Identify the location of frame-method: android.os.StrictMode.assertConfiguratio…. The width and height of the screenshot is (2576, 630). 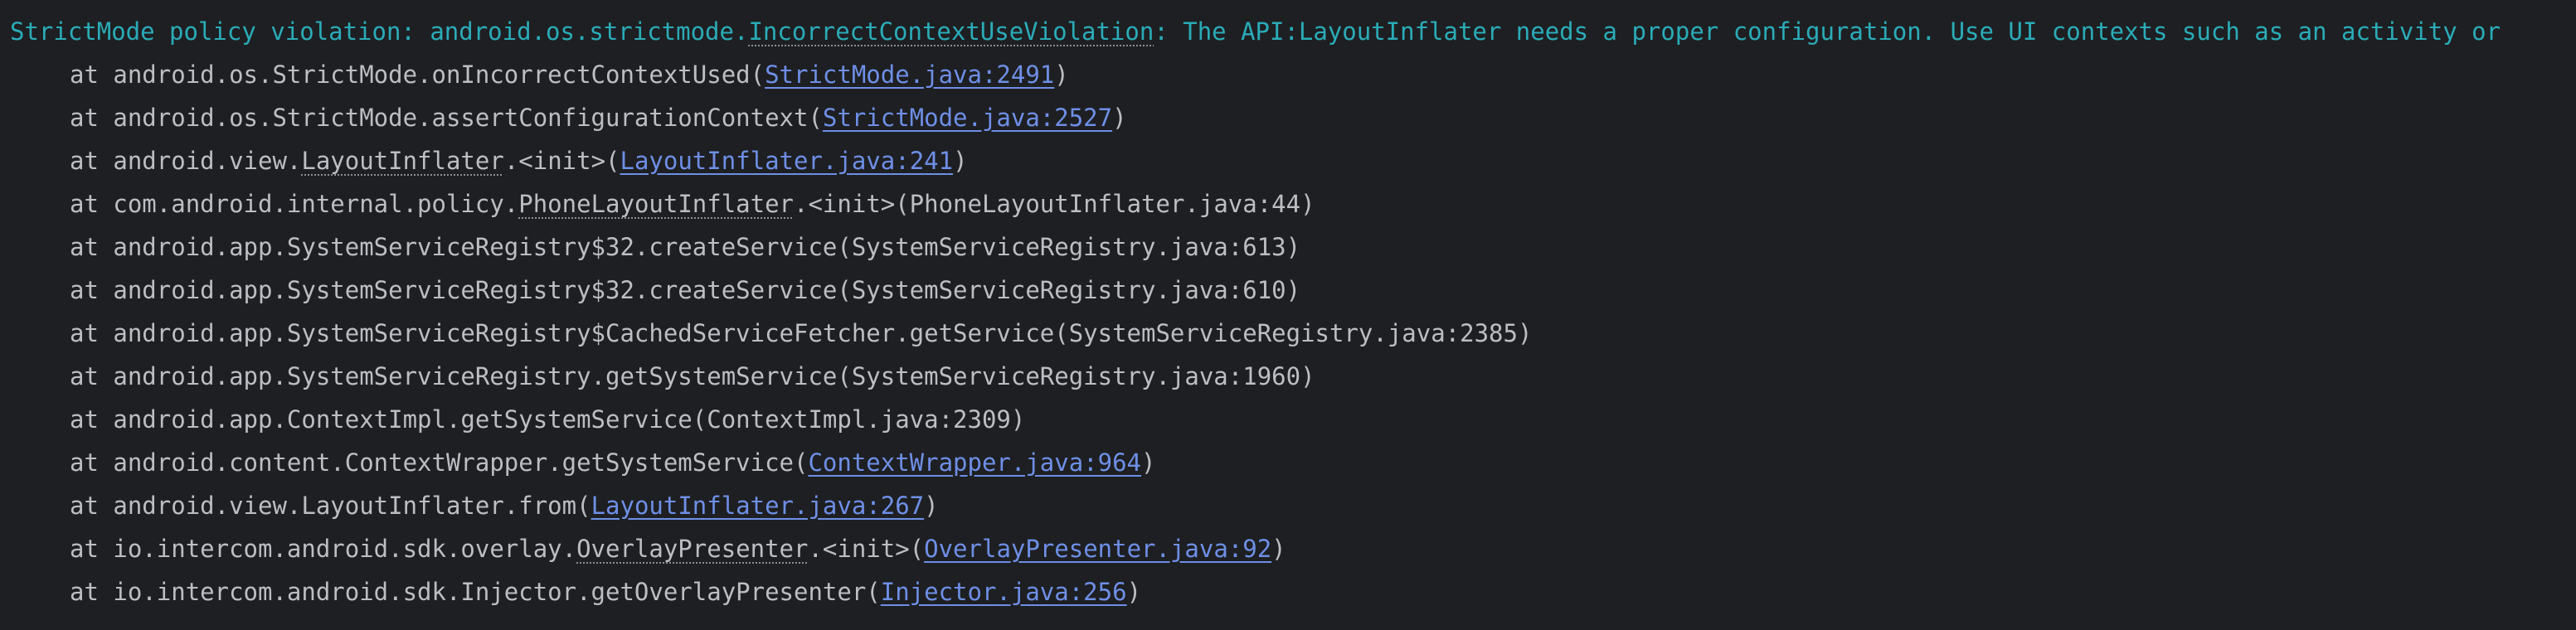
(468, 118).